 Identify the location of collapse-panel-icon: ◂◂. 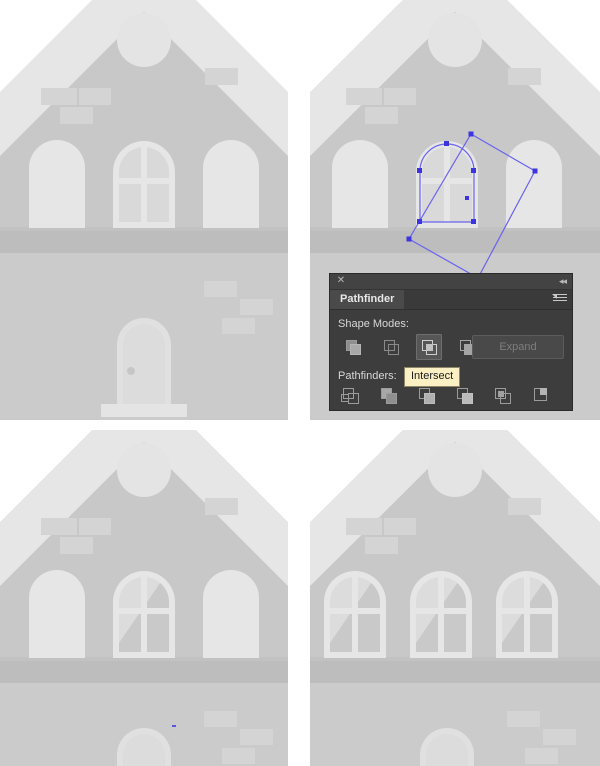
(560, 281).